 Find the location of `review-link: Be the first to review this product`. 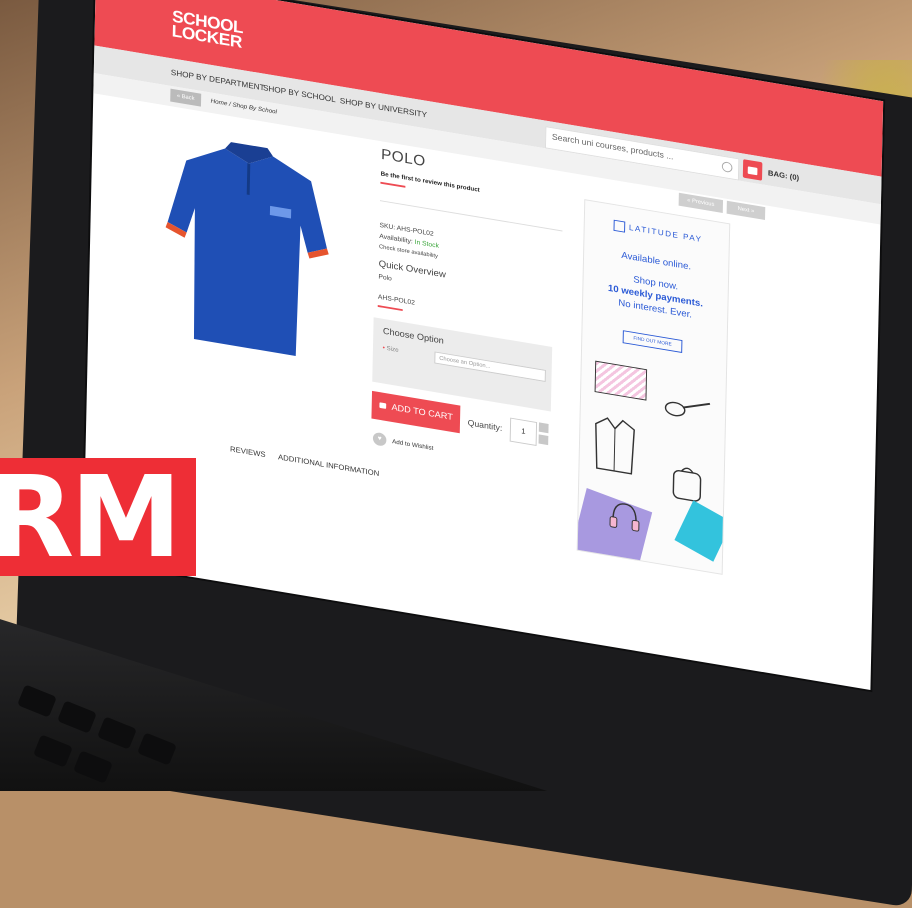

review-link: Be the first to review this product is located at coordinates (430, 182).